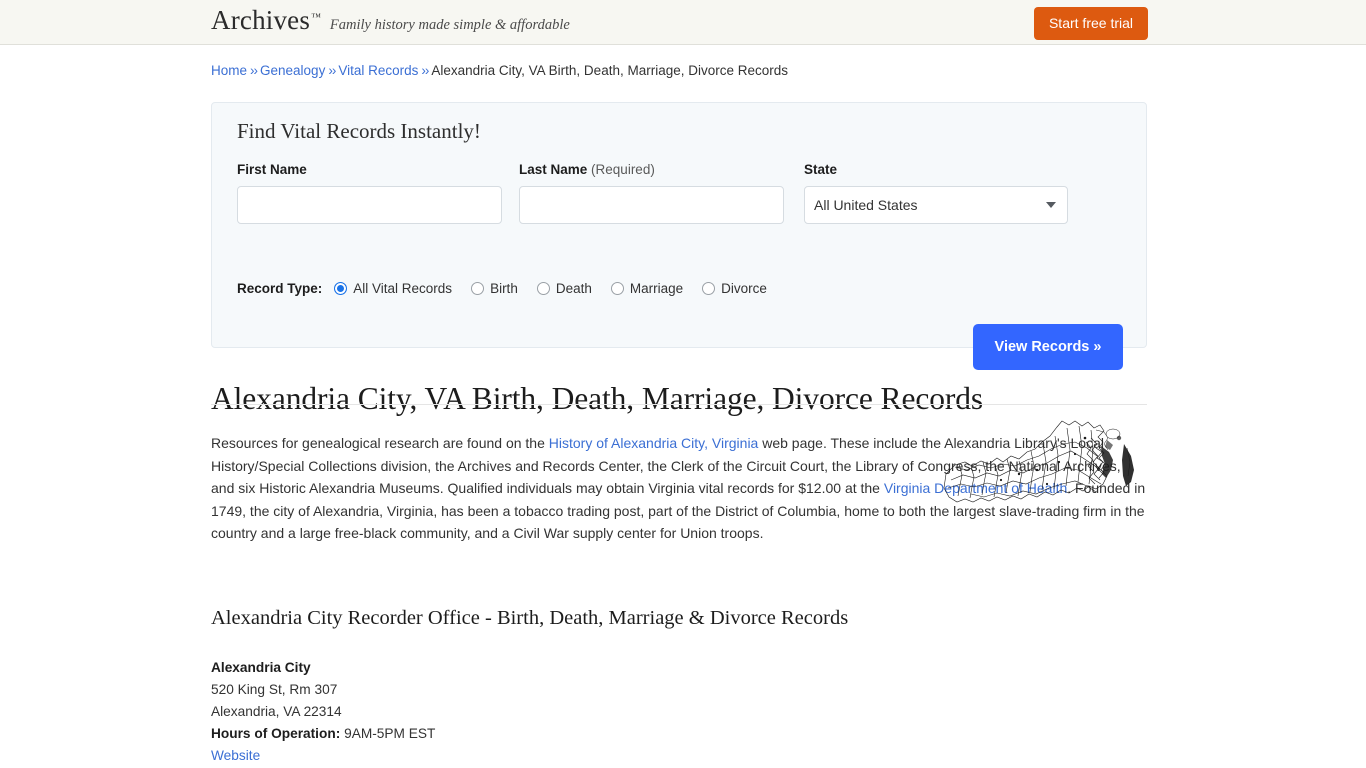  Describe the element at coordinates (276, 733) in the screenshot. I see `office-hours-label: Hours of Operation:` at that location.